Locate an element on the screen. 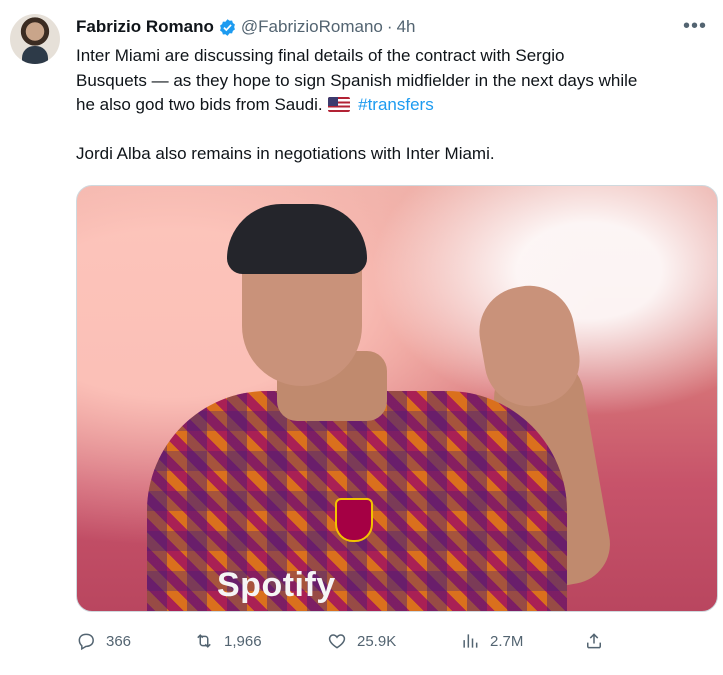  tweet-time: 4h is located at coordinates (406, 27).